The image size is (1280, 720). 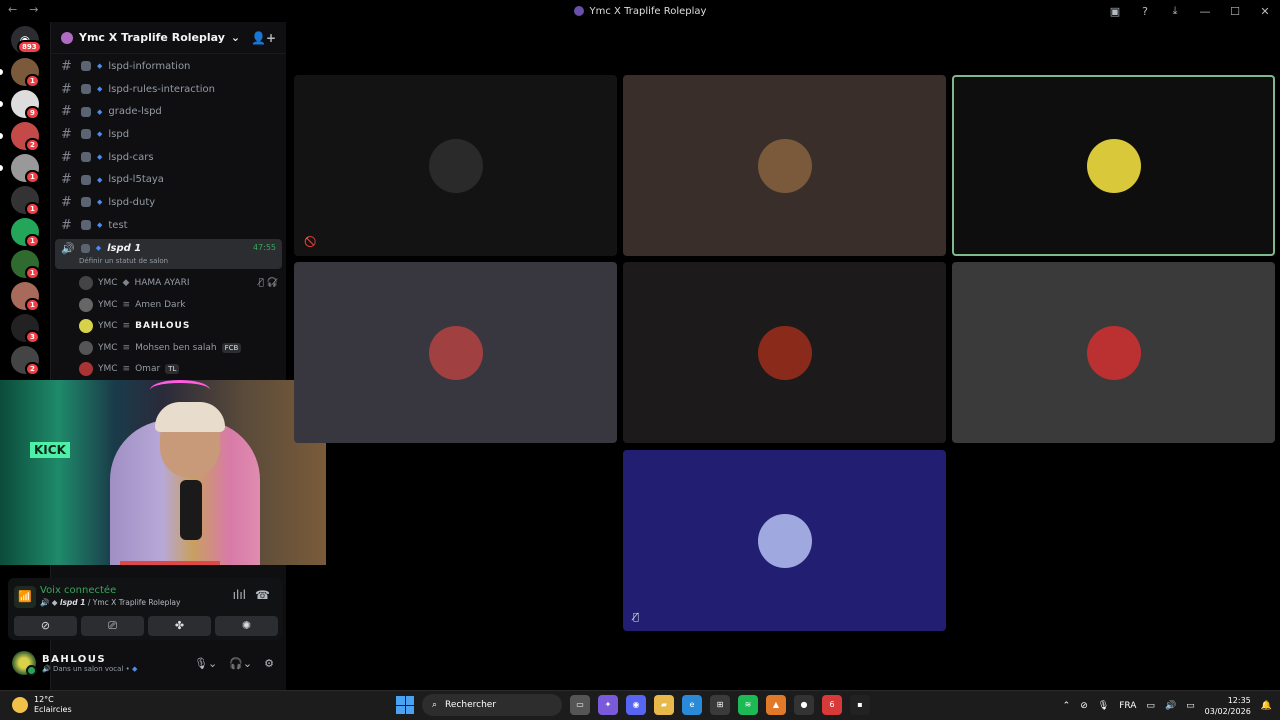 What do you see at coordinates (74, 659) in the screenshot?
I see `user-name: BAHLOUS` at bounding box center [74, 659].